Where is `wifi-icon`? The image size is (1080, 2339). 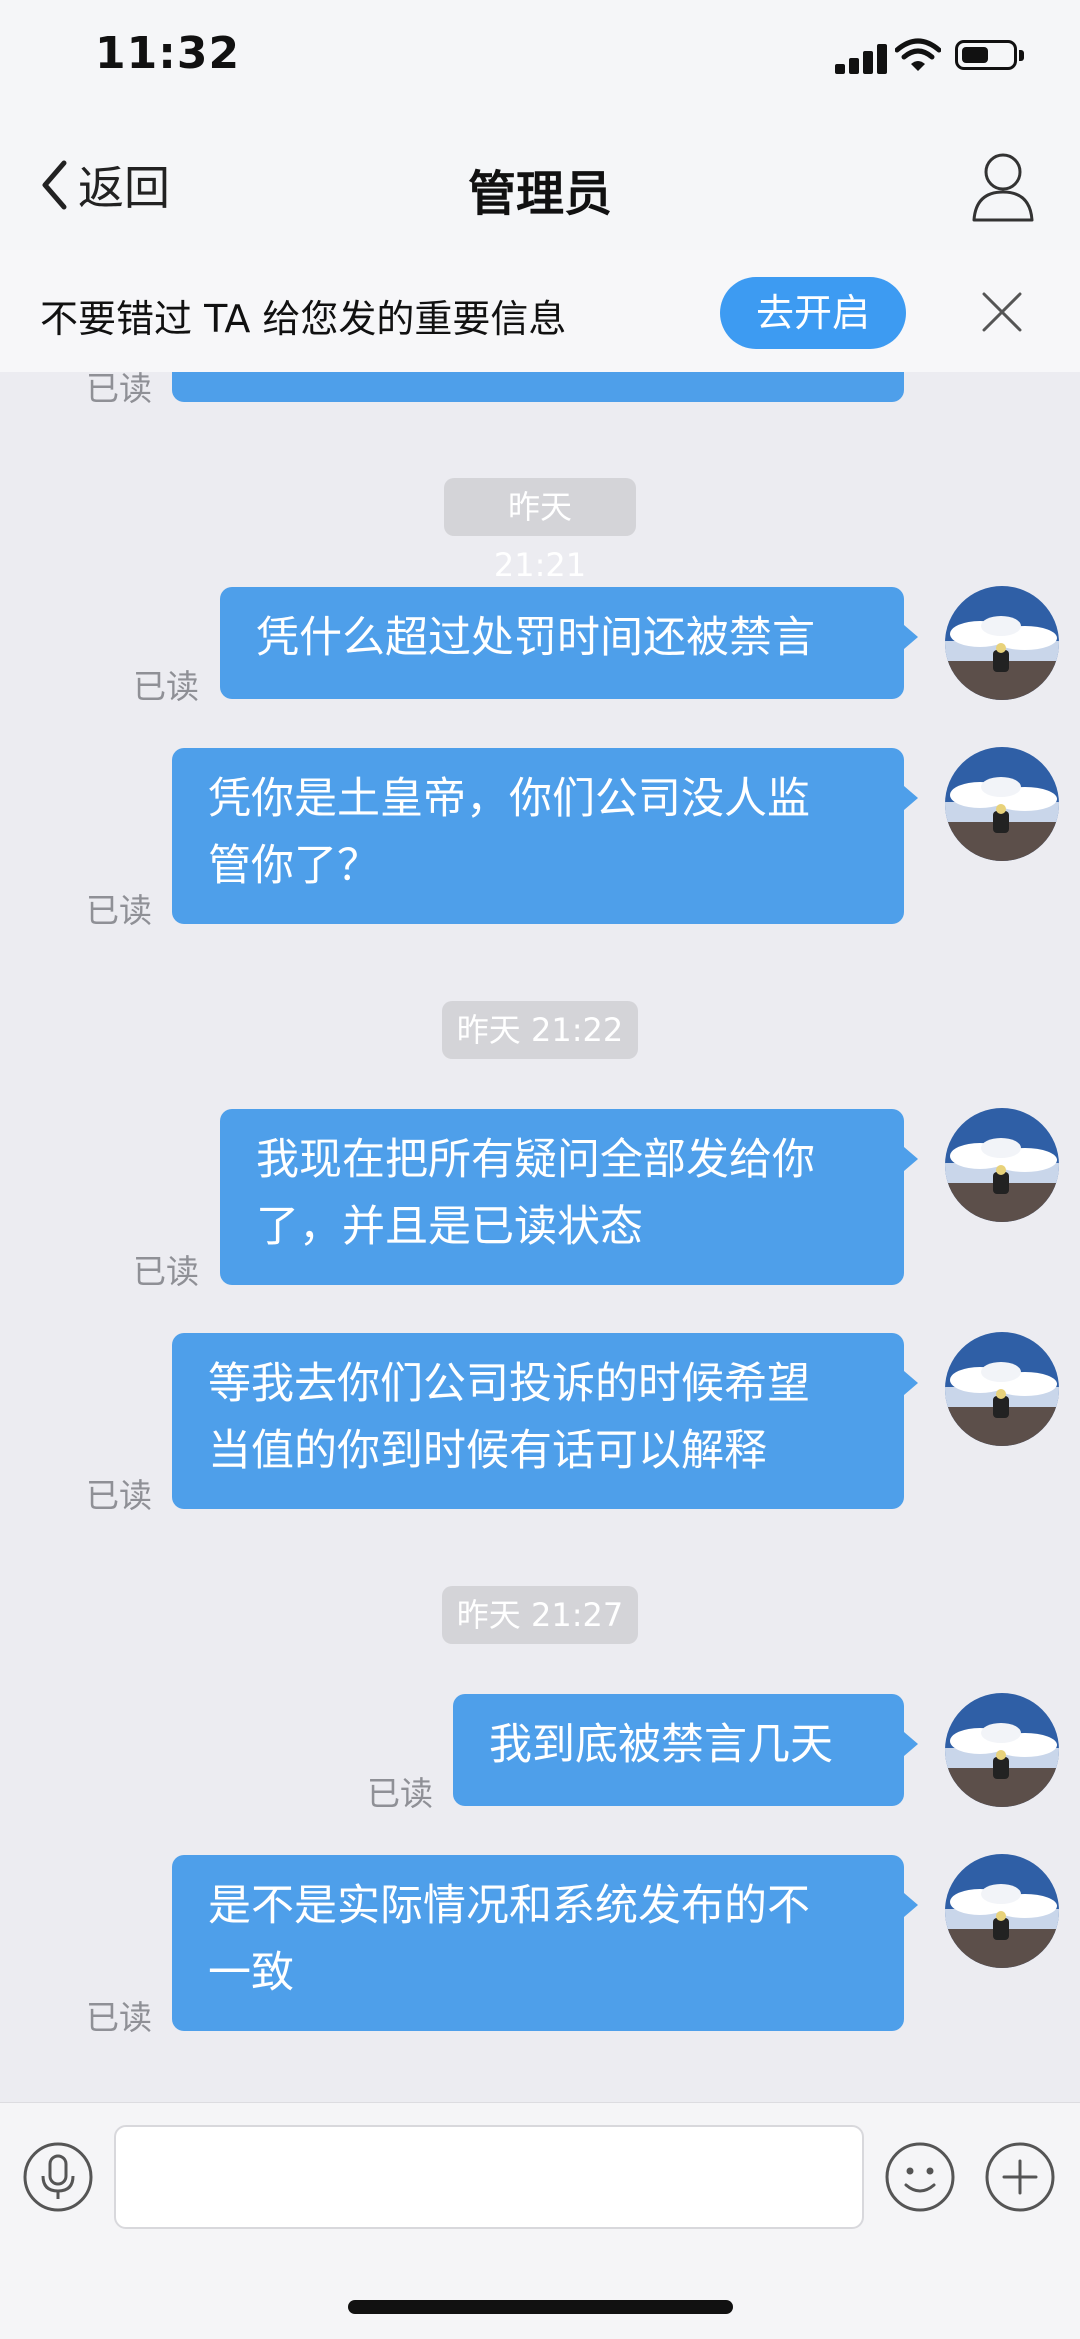
wifi-icon is located at coordinates (918, 54).